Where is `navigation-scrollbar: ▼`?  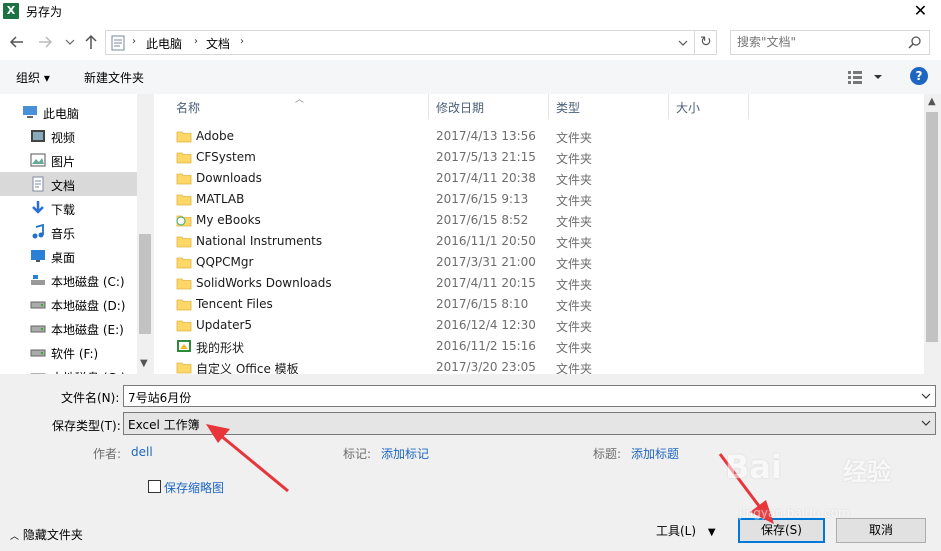
navigation-scrollbar: ▼ is located at coordinates (145, 234).